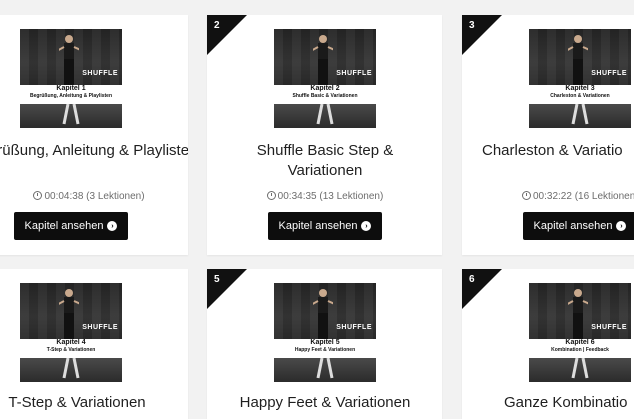 Image resolution: width=634 pixels, height=419 pixels. Describe the element at coordinates (217, 25) in the screenshot. I see `chapter-number: 2` at that location.